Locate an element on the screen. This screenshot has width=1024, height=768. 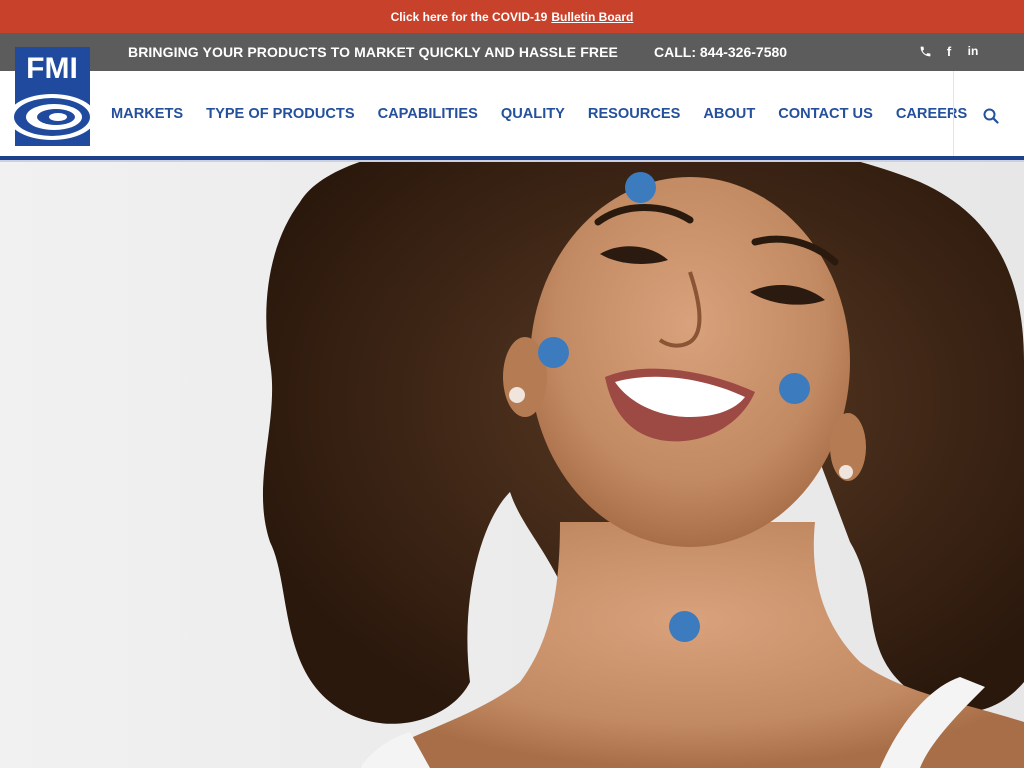
linkedin-icon: in is located at coordinates (973, 51).